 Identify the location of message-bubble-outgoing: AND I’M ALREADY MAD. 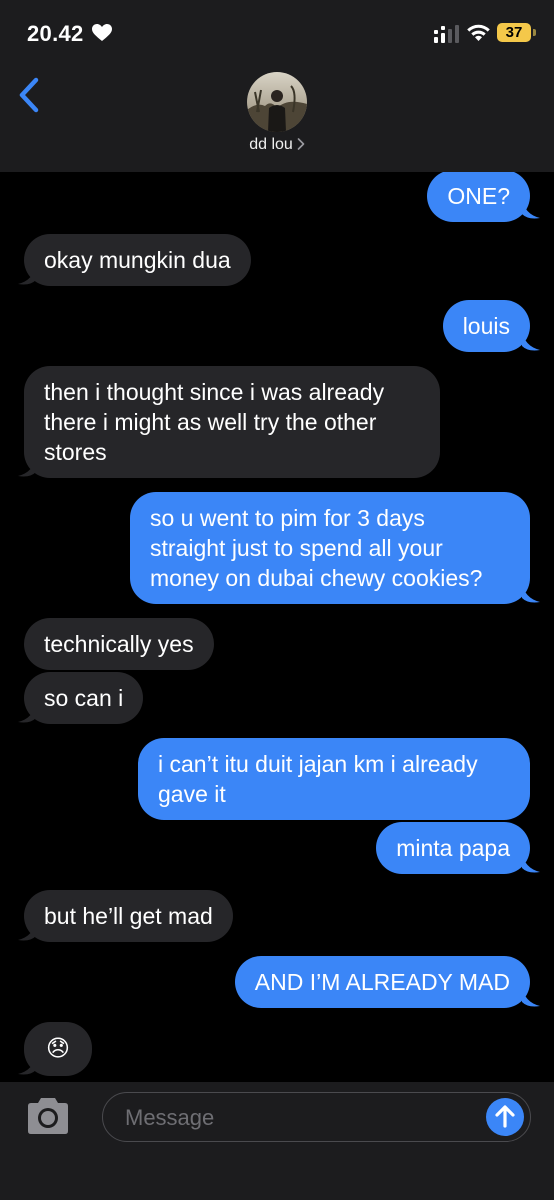
(382, 982).